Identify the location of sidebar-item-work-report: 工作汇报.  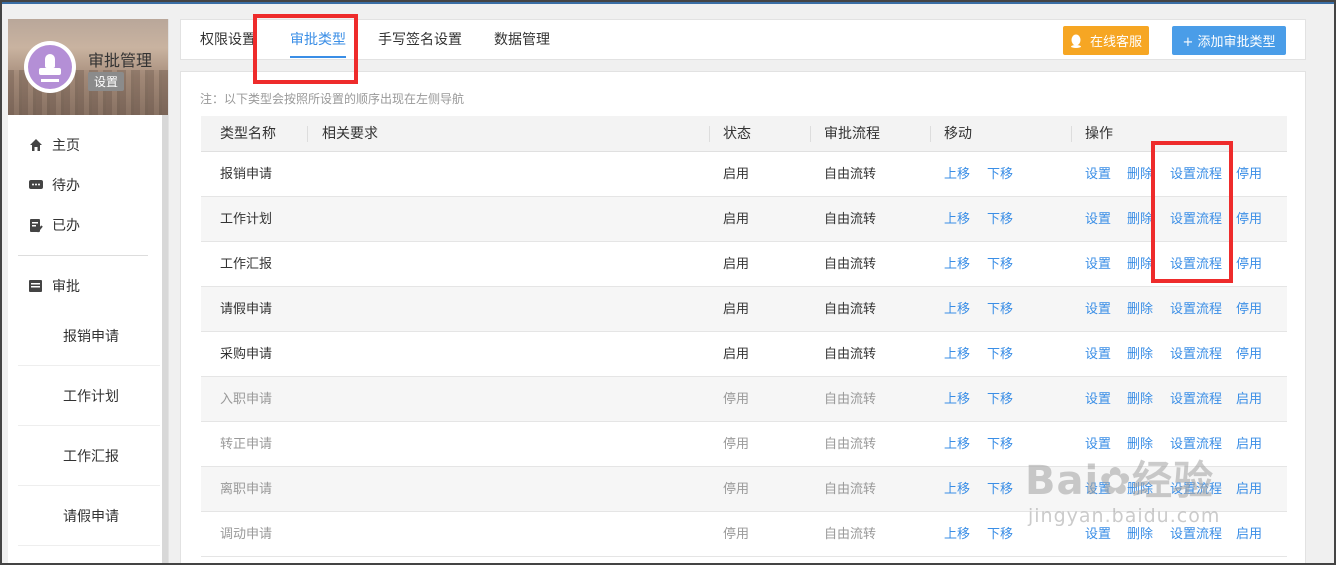
(89, 456).